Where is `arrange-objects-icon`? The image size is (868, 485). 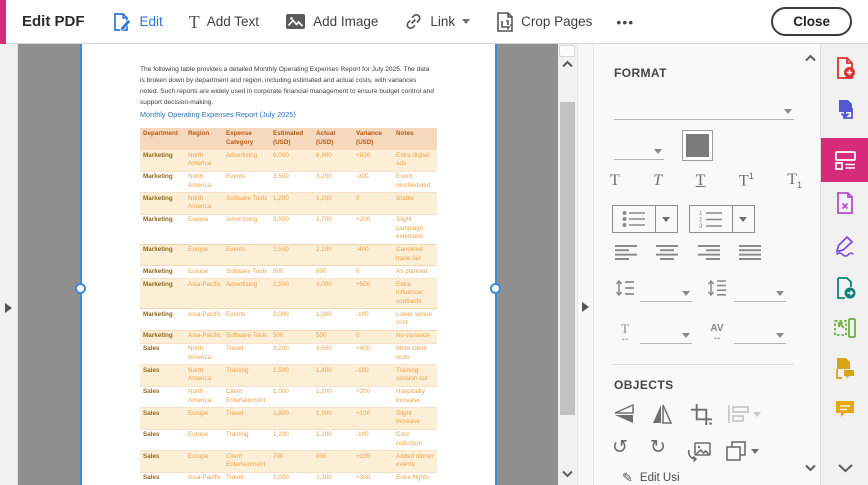 arrange-objects-icon is located at coordinates (741, 451).